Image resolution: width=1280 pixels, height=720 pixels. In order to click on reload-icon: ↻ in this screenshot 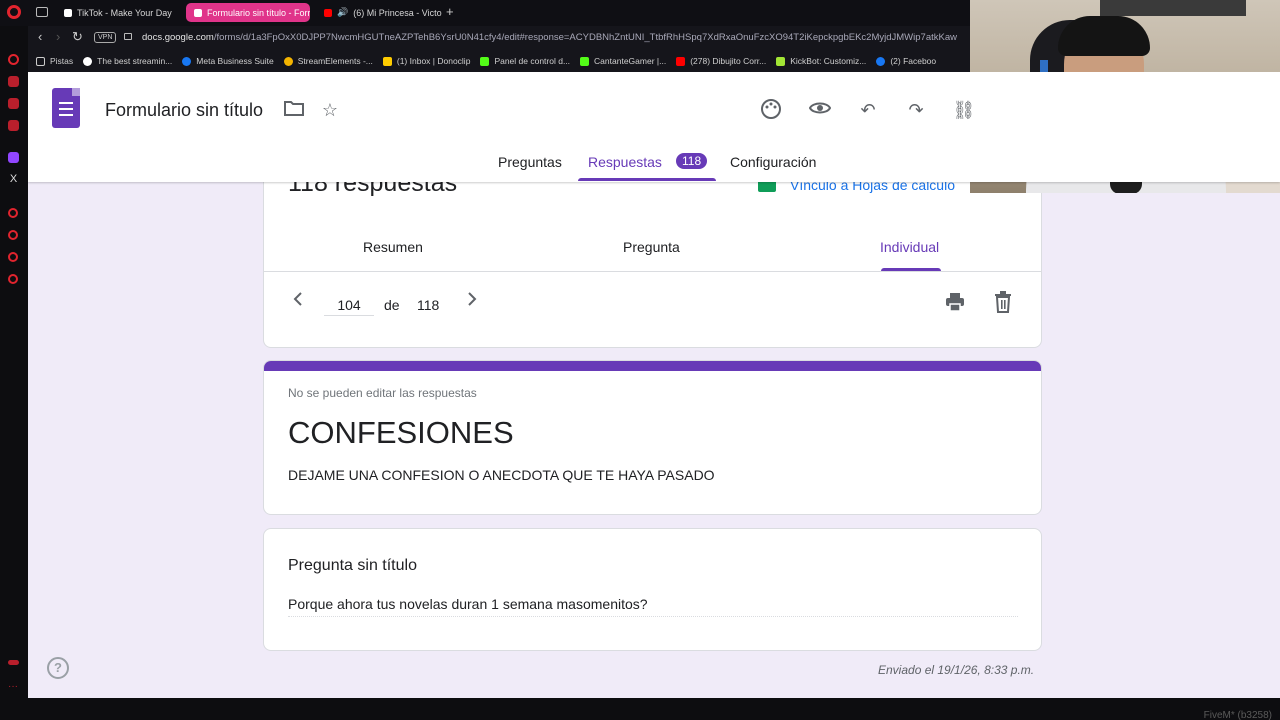, I will do `click(77, 37)`.